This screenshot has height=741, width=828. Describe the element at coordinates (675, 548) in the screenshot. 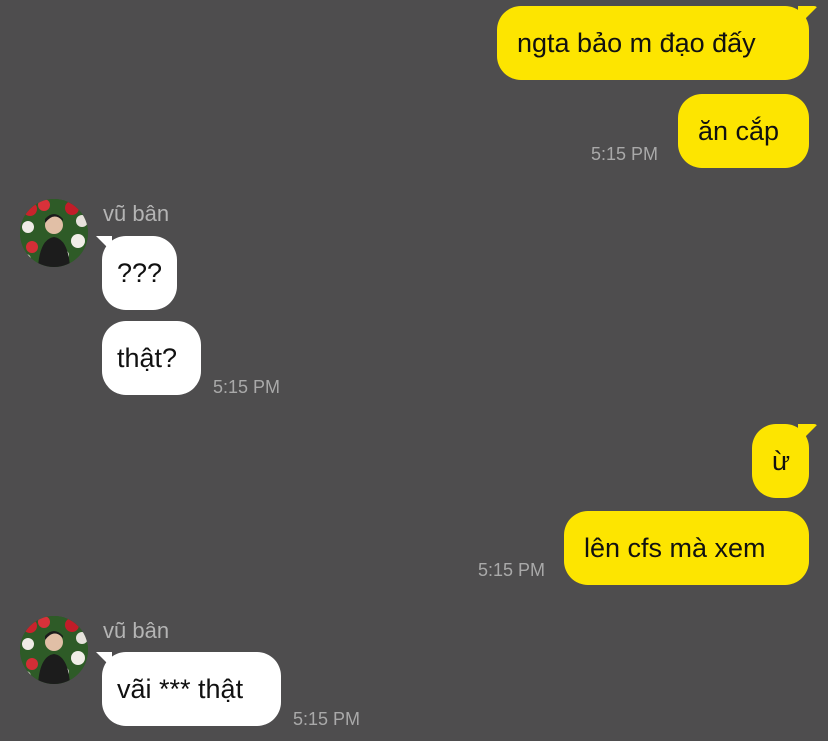

I see `message-text: lên cfs mà xem` at that location.